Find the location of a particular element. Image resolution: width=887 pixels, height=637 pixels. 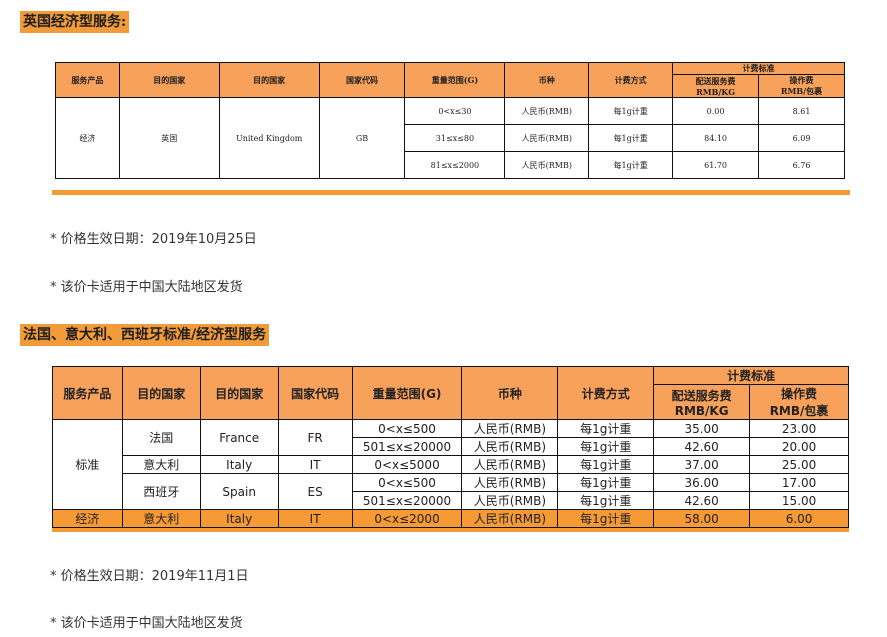

section2-bottom-bar is located at coordinates (450, 530).